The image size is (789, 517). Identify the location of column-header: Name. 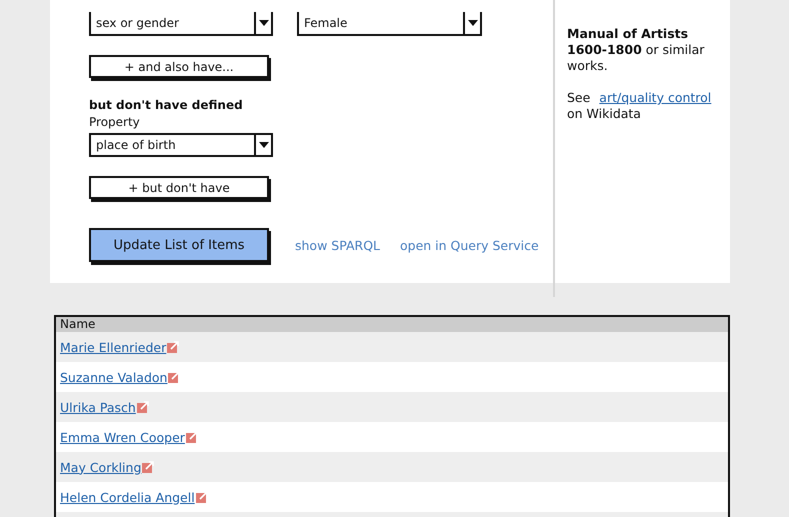
(392, 324).